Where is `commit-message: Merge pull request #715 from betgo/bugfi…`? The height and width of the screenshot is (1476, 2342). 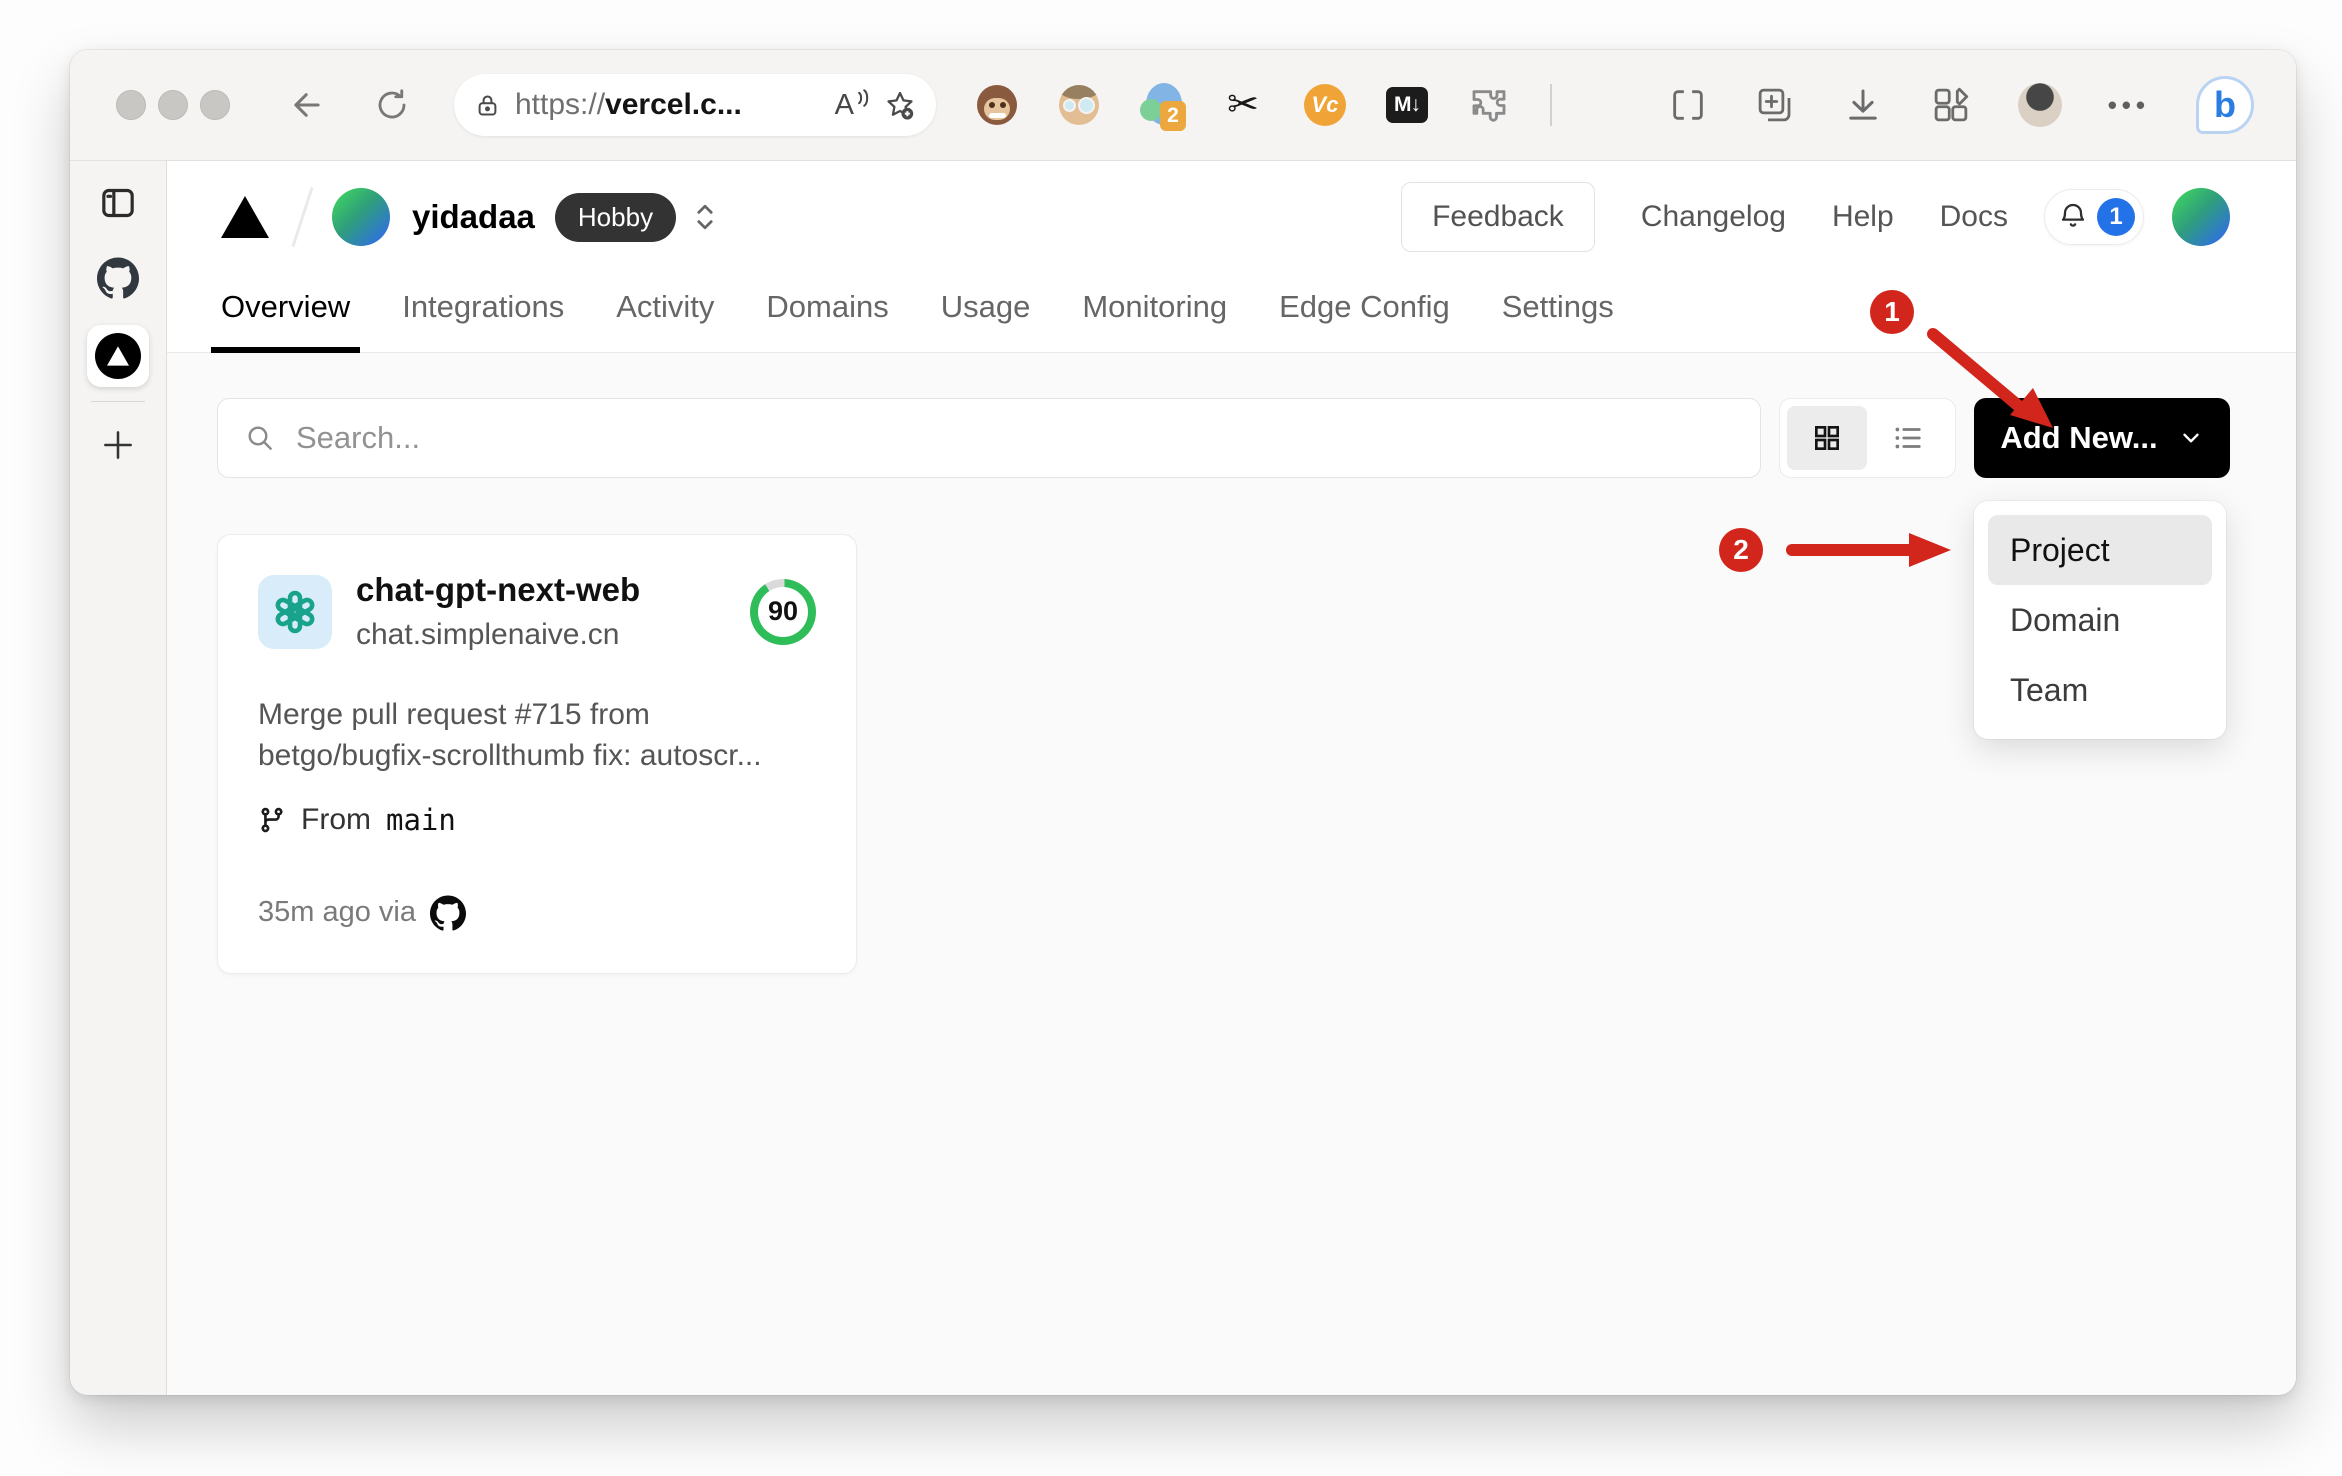 commit-message: Merge pull request #715 from betgo/bugfi… is located at coordinates (537, 735).